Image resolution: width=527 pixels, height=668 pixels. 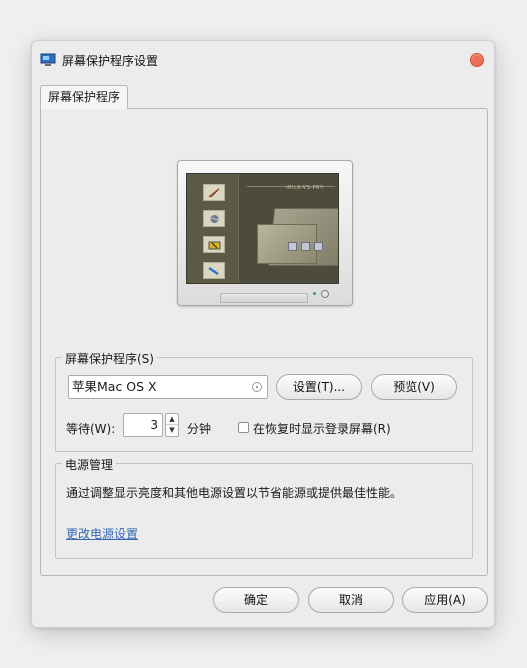 I want to click on preview-tile-arrow, so click(x=214, y=270).